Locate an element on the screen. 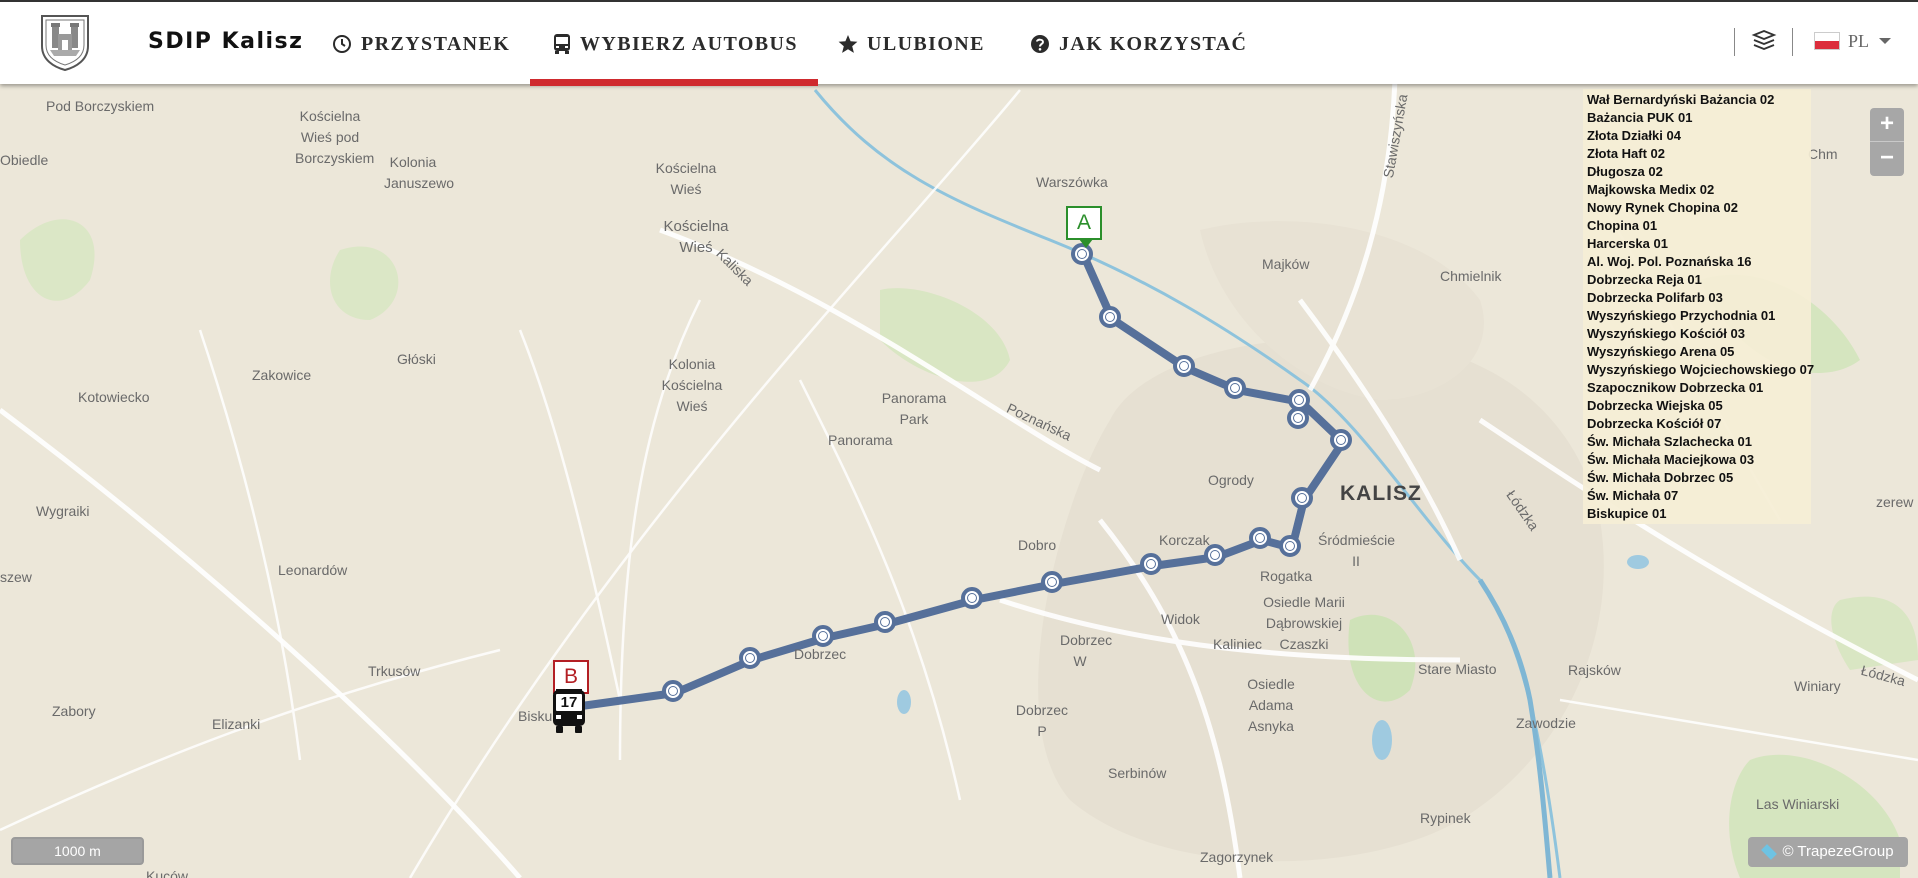  bus-vehicle-icon: 17 is located at coordinates (569, 711).